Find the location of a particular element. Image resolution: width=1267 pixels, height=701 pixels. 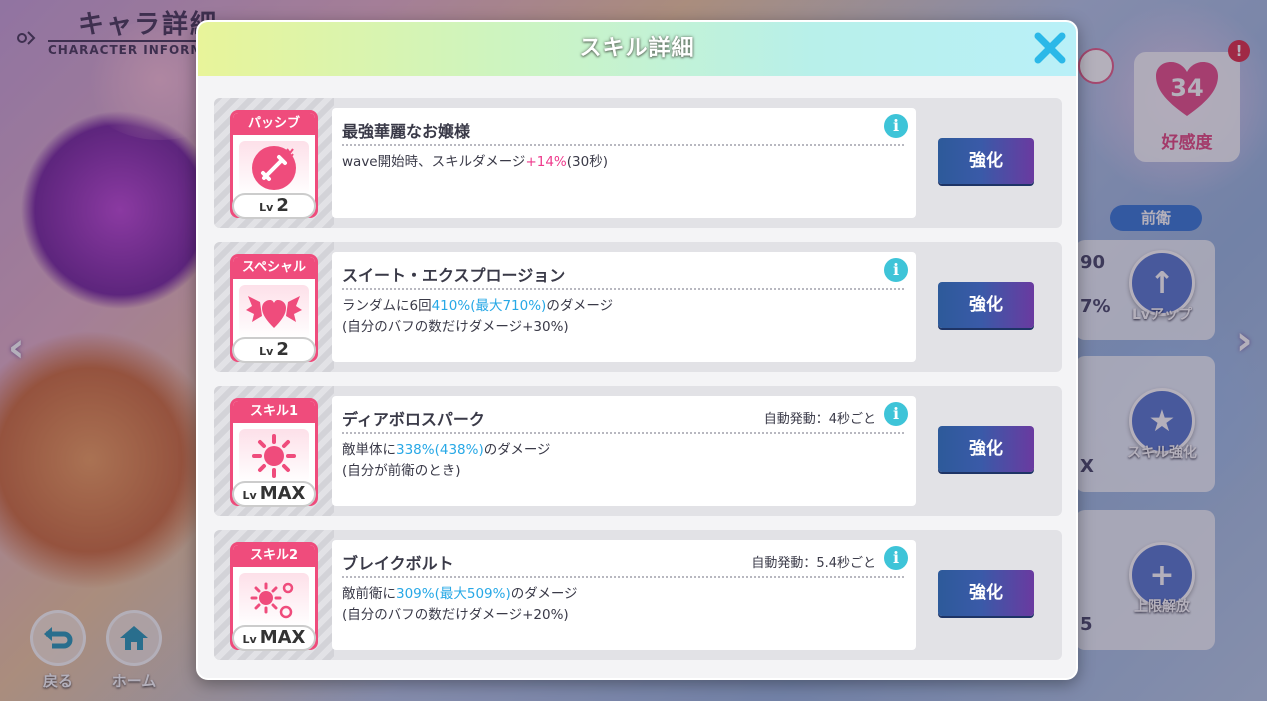

desc-text: 敵単体に is located at coordinates (369, 450).